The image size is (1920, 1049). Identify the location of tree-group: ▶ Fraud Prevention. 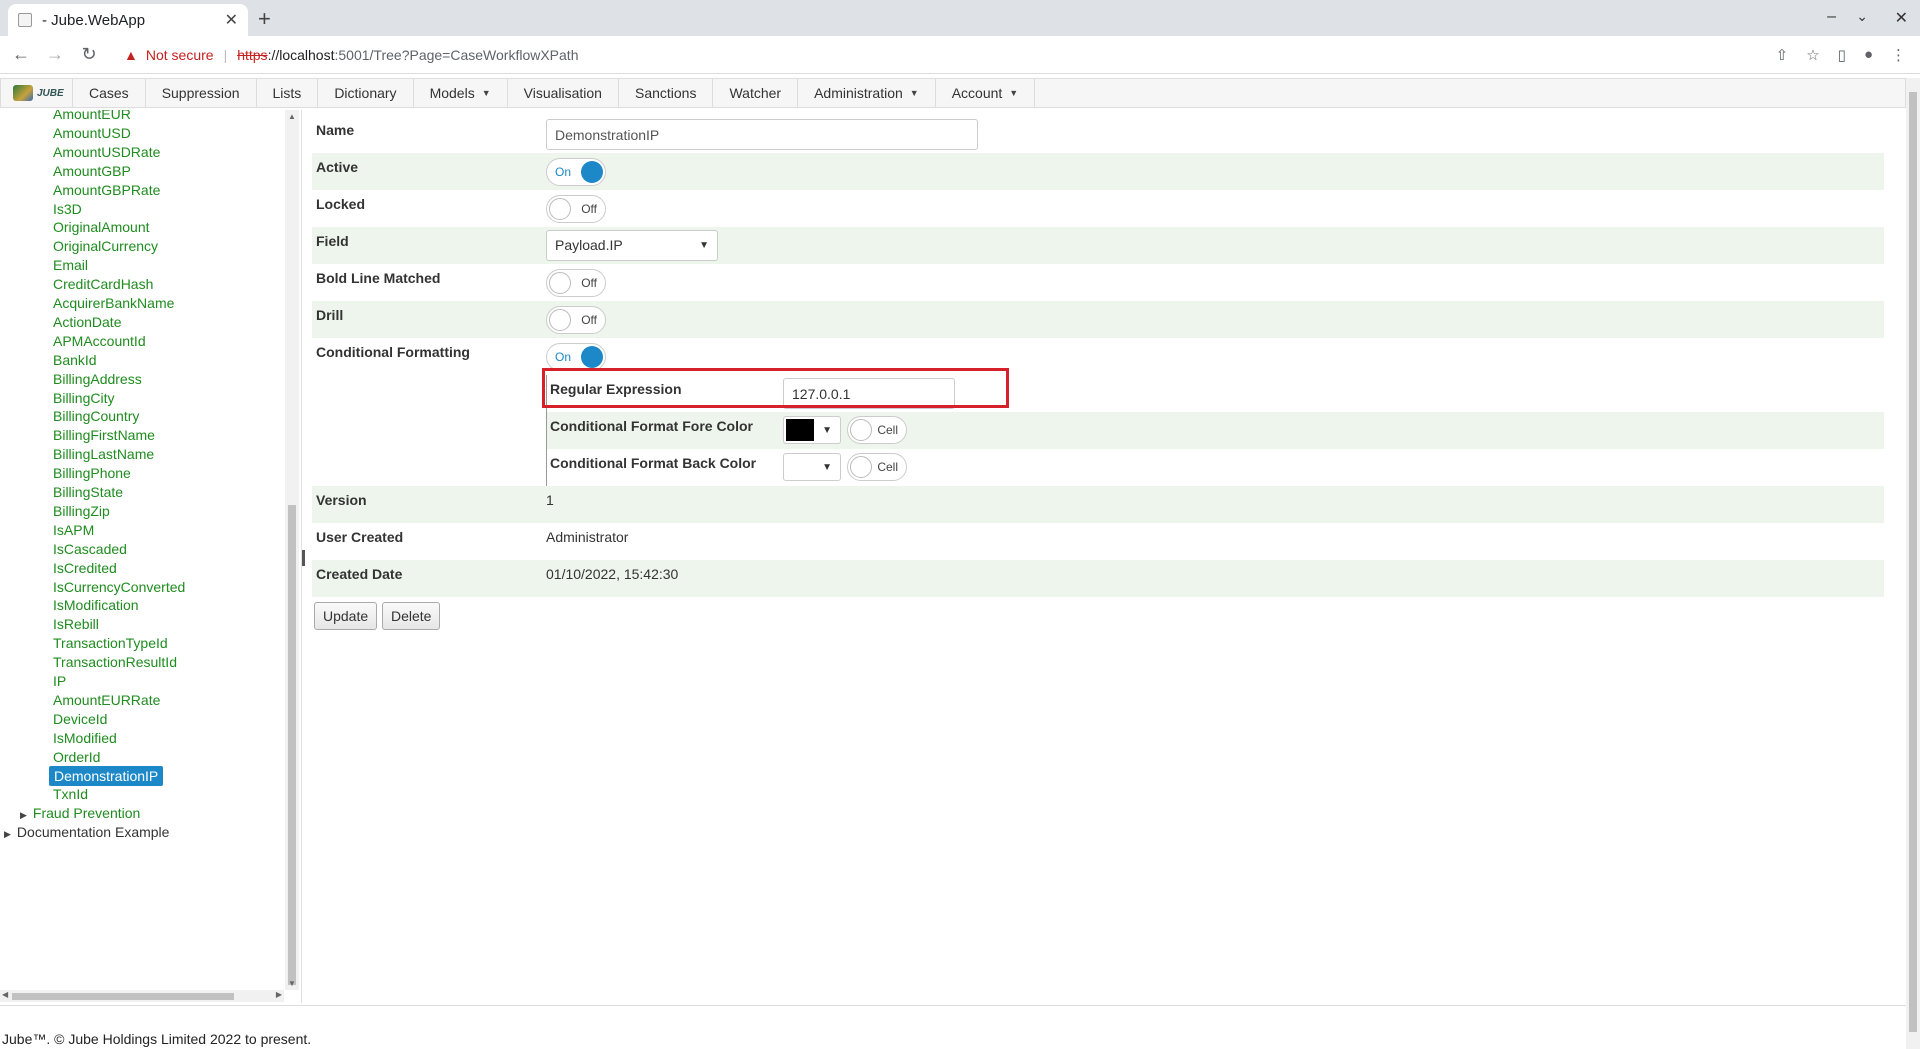
(80, 813).